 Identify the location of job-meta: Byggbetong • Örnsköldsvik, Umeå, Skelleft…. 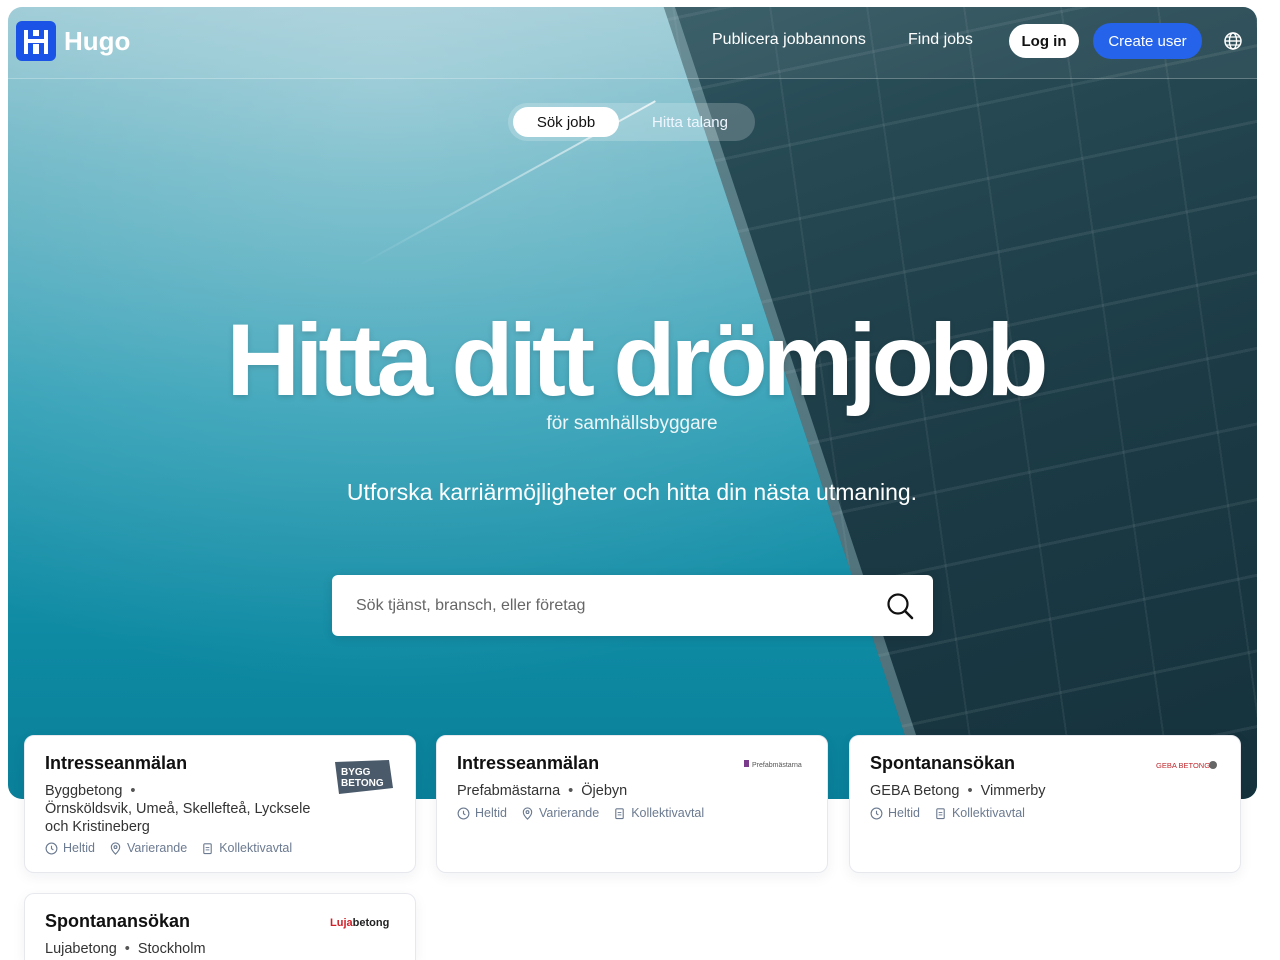
(185, 809).